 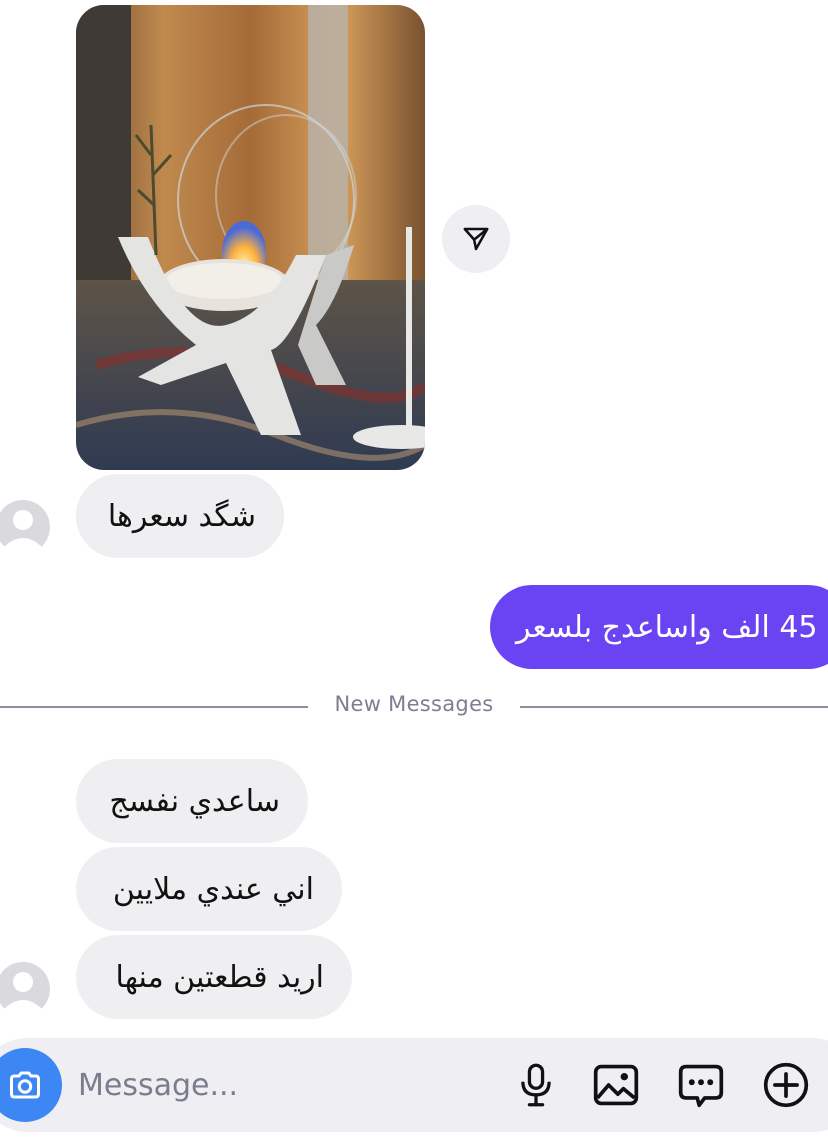 I want to click on gallery-button, so click(x=616, y=1085).